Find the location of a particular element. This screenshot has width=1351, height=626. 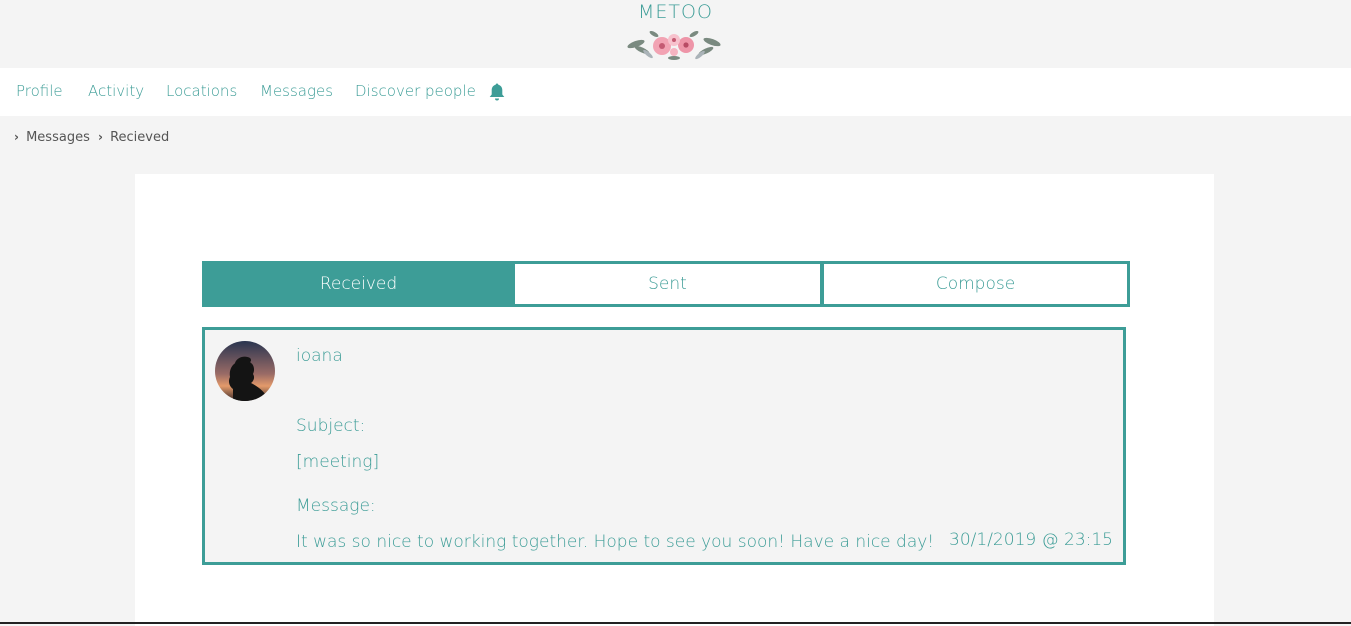

tab-compose-label: Compose is located at coordinates (975, 284).